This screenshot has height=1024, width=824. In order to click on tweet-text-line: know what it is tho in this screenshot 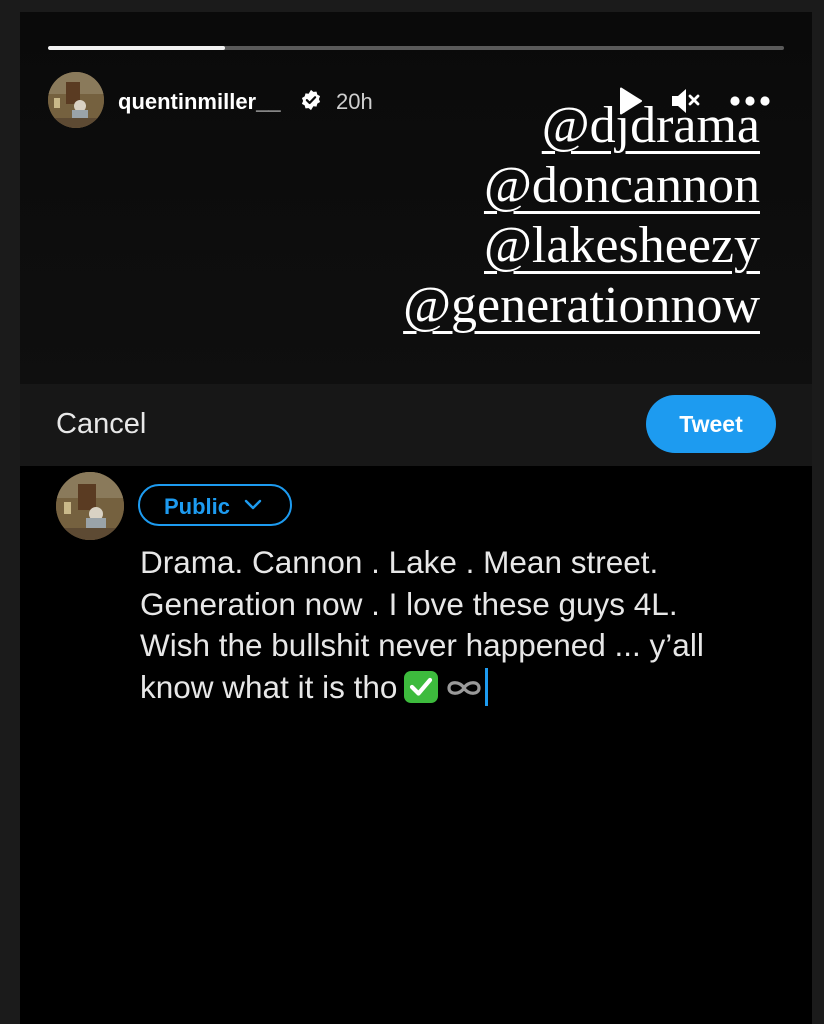, I will do `click(269, 686)`.